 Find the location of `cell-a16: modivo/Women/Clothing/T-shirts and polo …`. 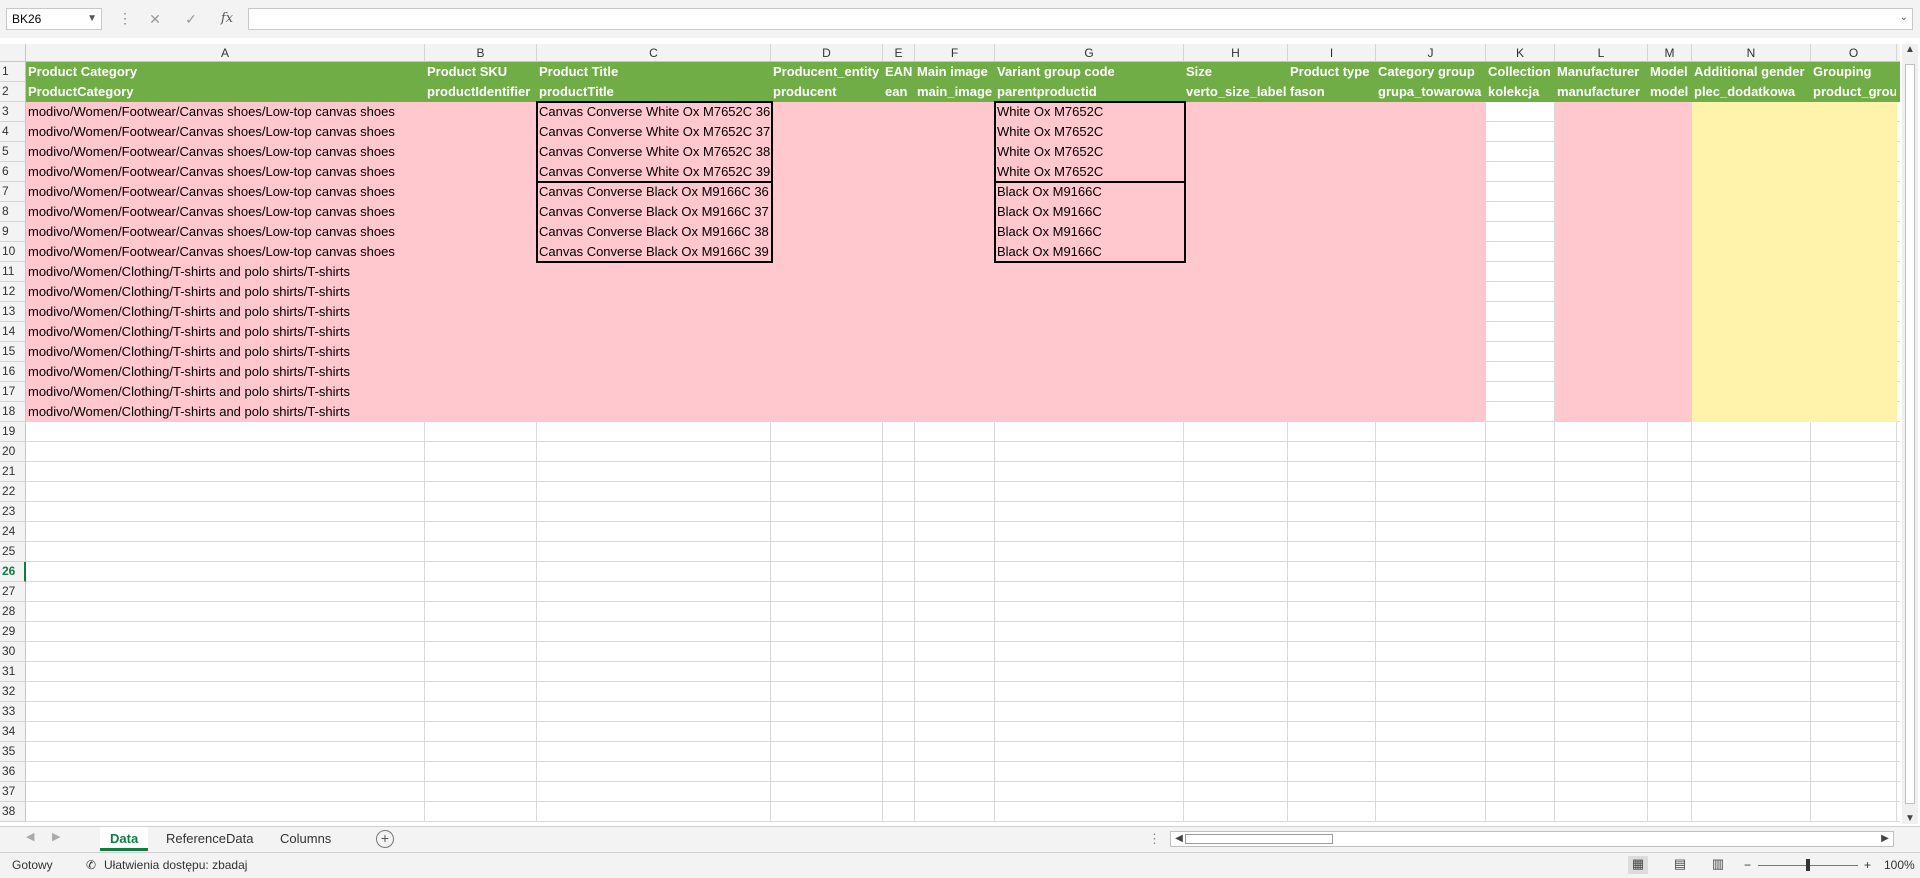

cell-a16: modivo/Women/Clothing/T-shirts and polo … is located at coordinates (225, 372).